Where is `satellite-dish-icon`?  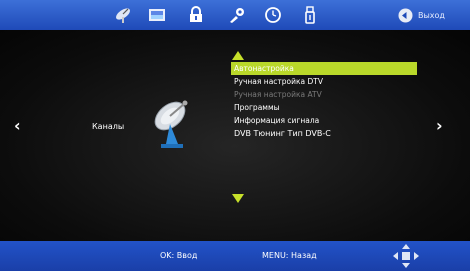
satellite-dish-icon is located at coordinates (171, 124).